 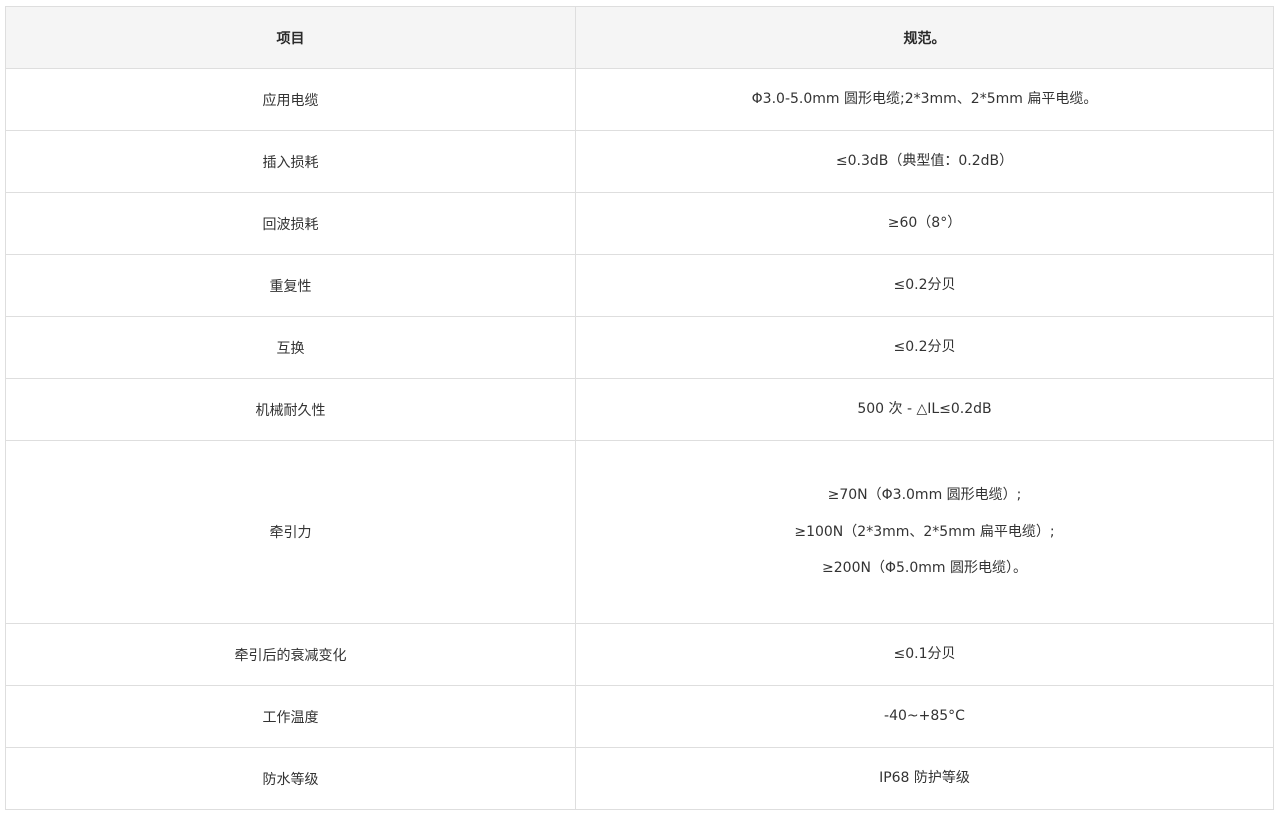 I want to click on cell-item: 牵引后的衰减变化, so click(x=290, y=654).